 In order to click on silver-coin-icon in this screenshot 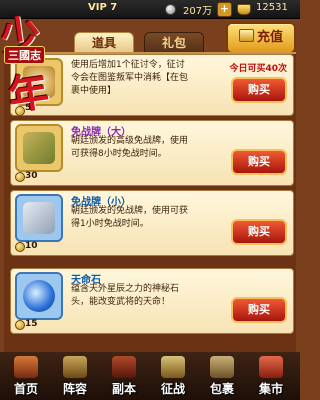, I will do `click(170, 9)`.